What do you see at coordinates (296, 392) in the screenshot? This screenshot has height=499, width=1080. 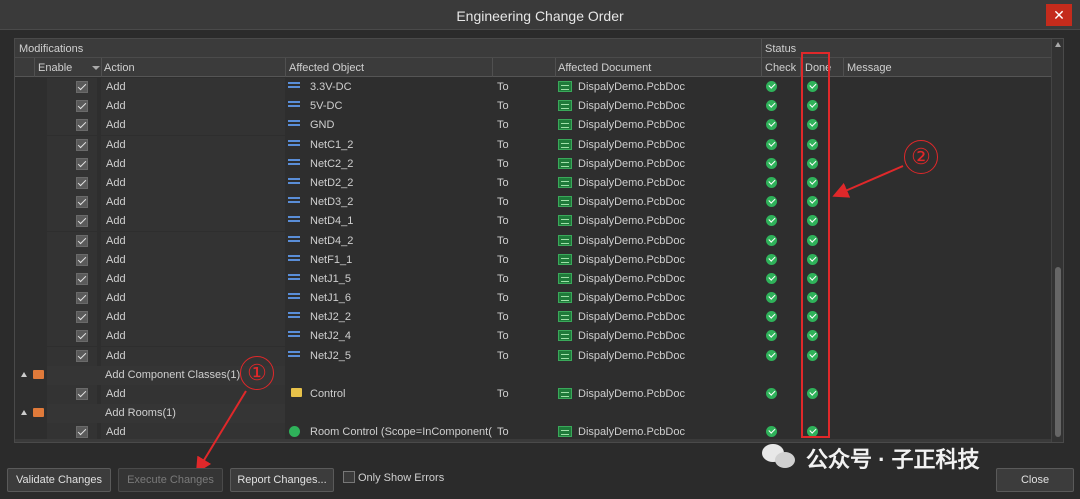 I see `folder-icon` at bounding box center [296, 392].